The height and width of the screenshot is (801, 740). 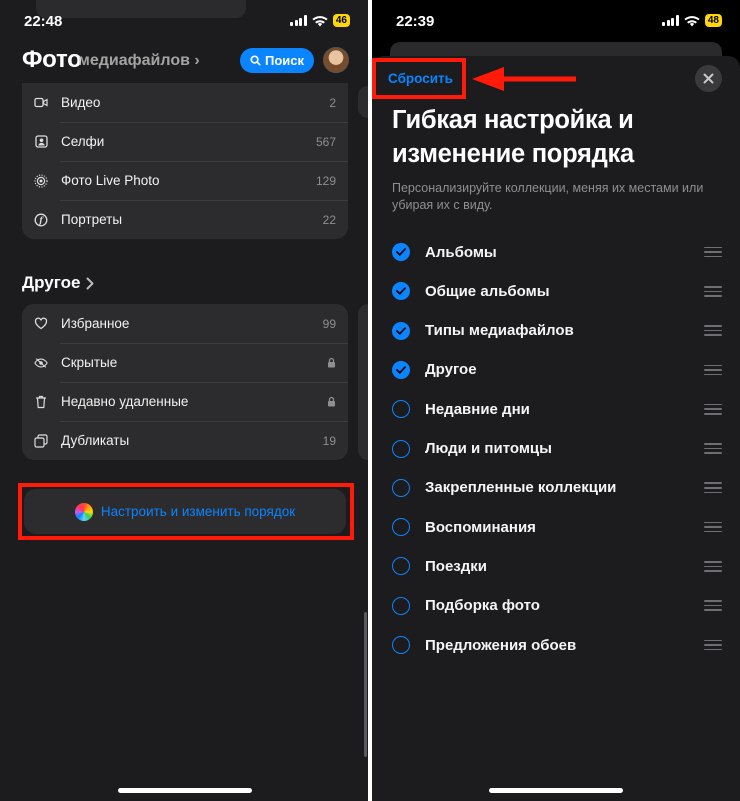 I want to click on collection-option: Типы медиафайлов, so click(x=557, y=331).